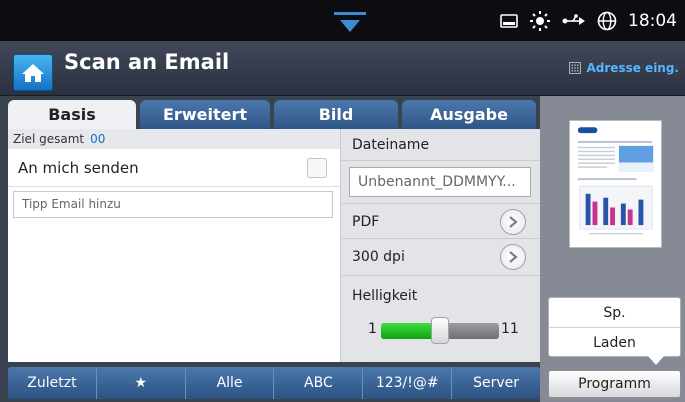 This screenshot has width=685, height=402. I want to click on file-format-value: PDF, so click(366, 222).